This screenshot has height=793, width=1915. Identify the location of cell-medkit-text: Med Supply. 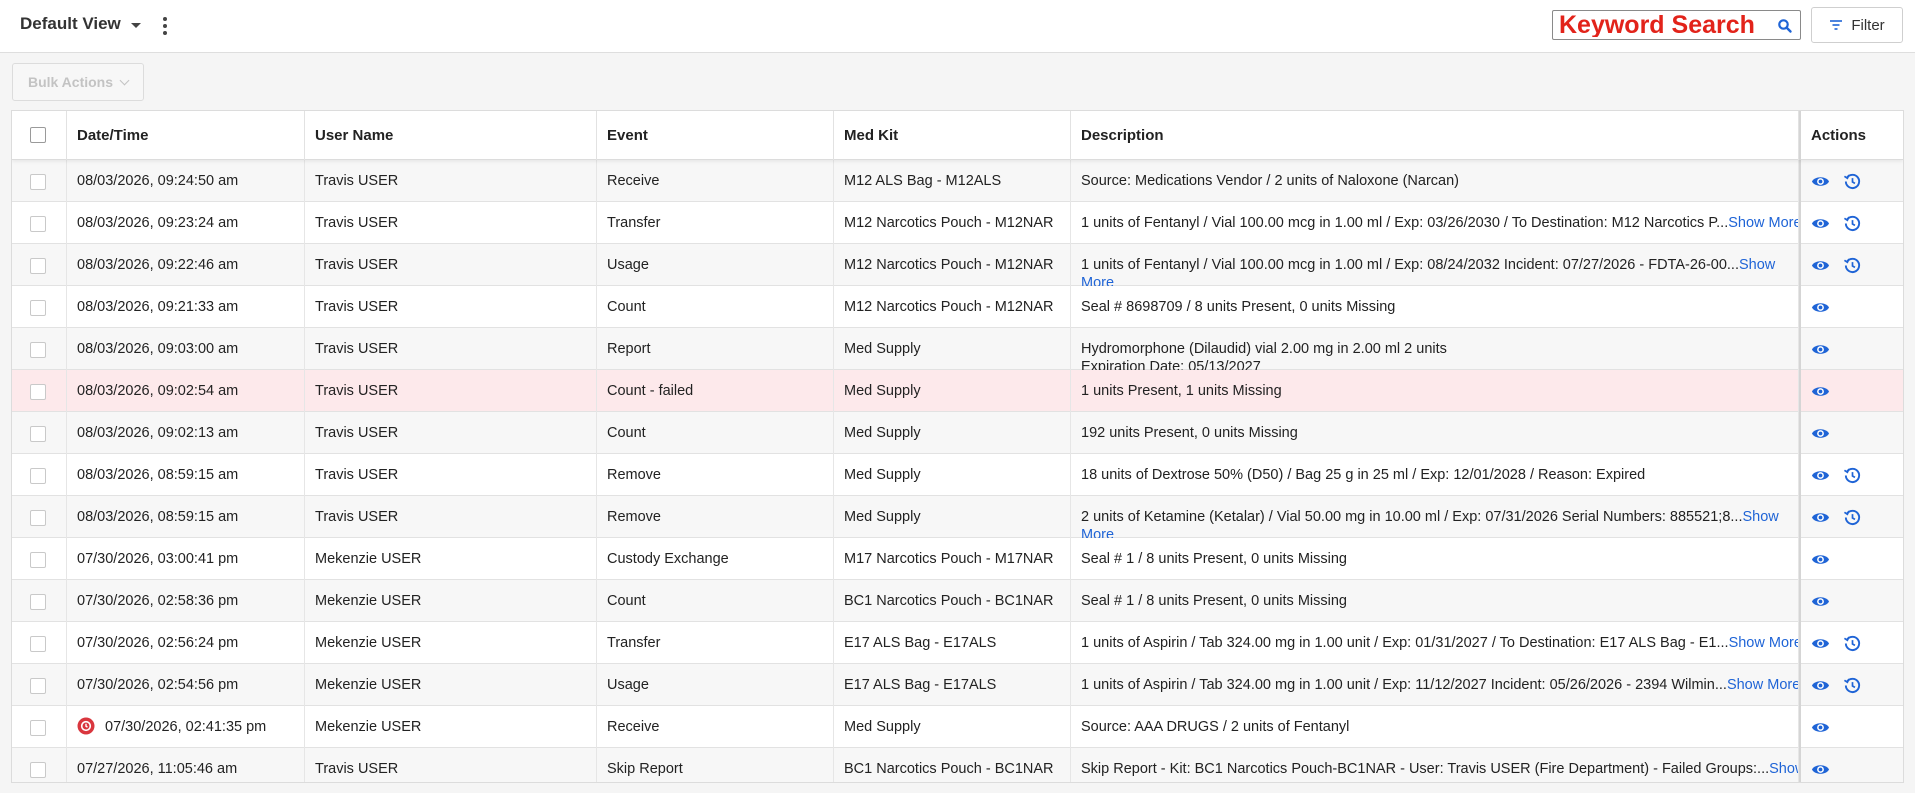
(882, 727).